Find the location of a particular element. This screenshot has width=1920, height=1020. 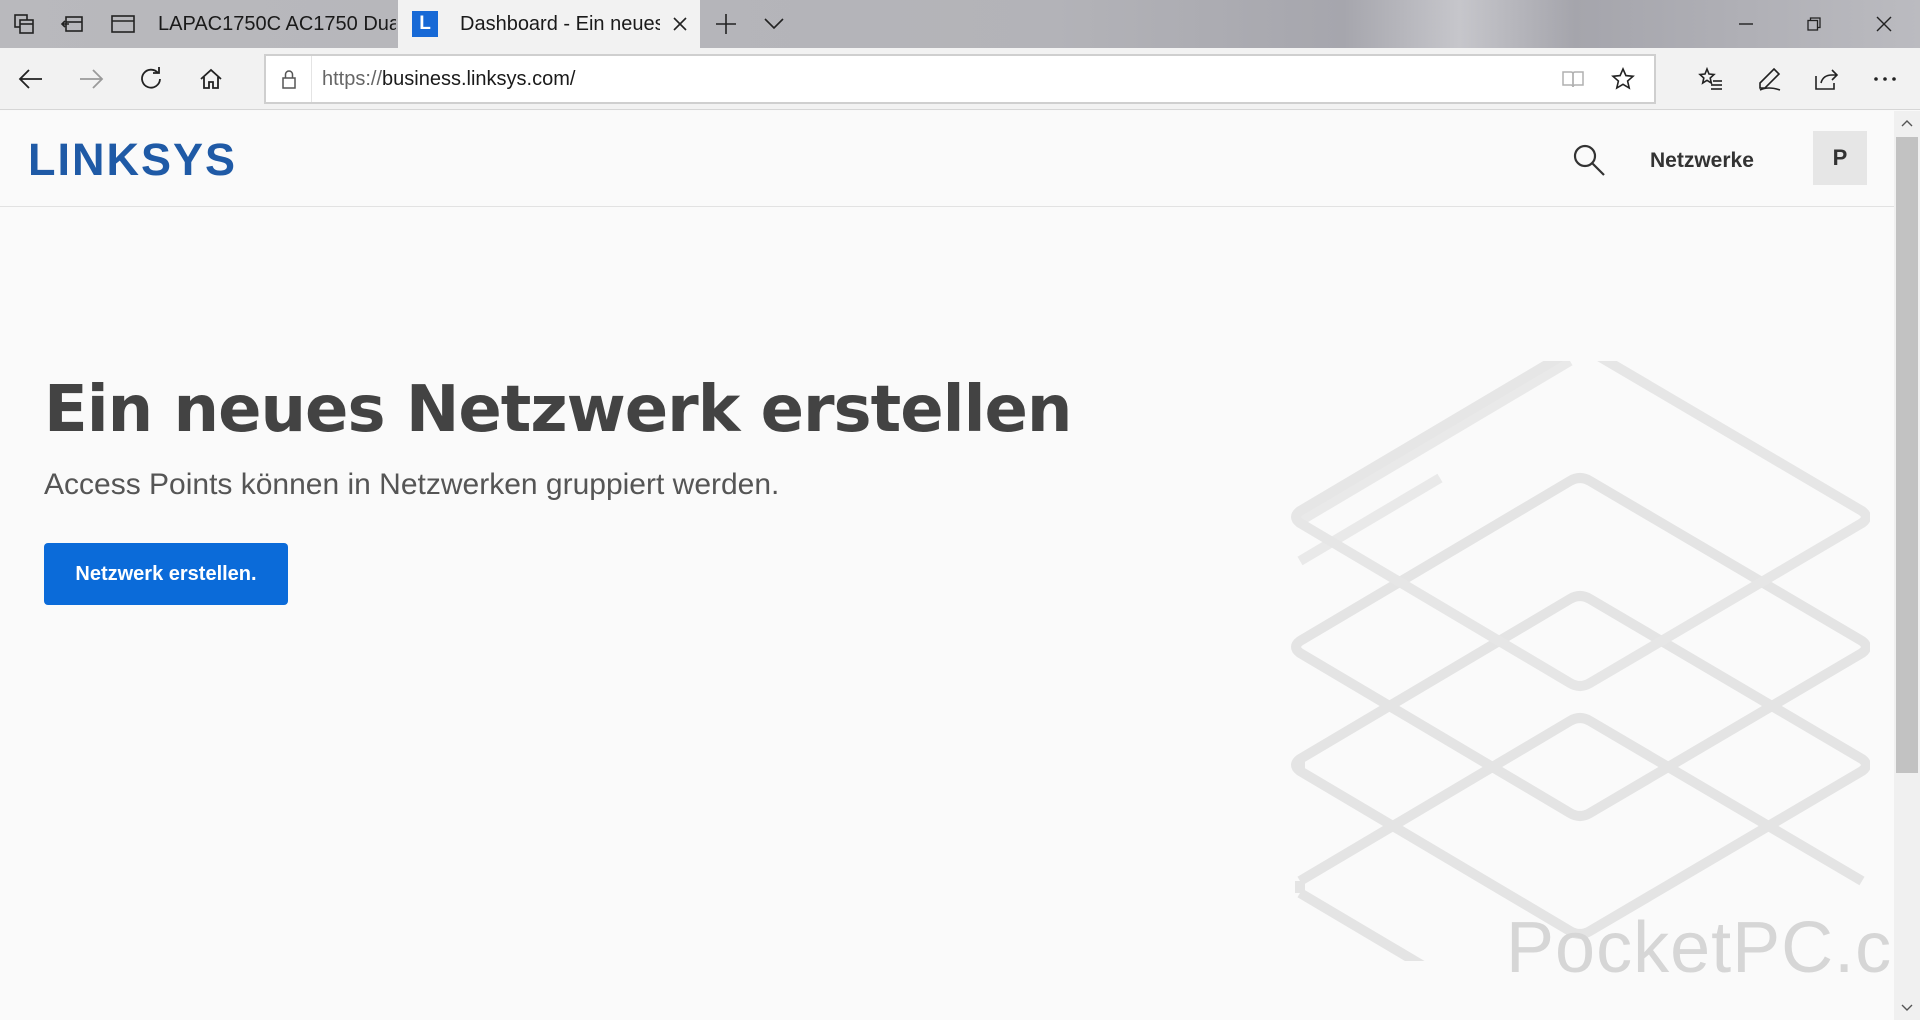

tab-preview-chevron-down-icon is located at coordinates (774, 24).